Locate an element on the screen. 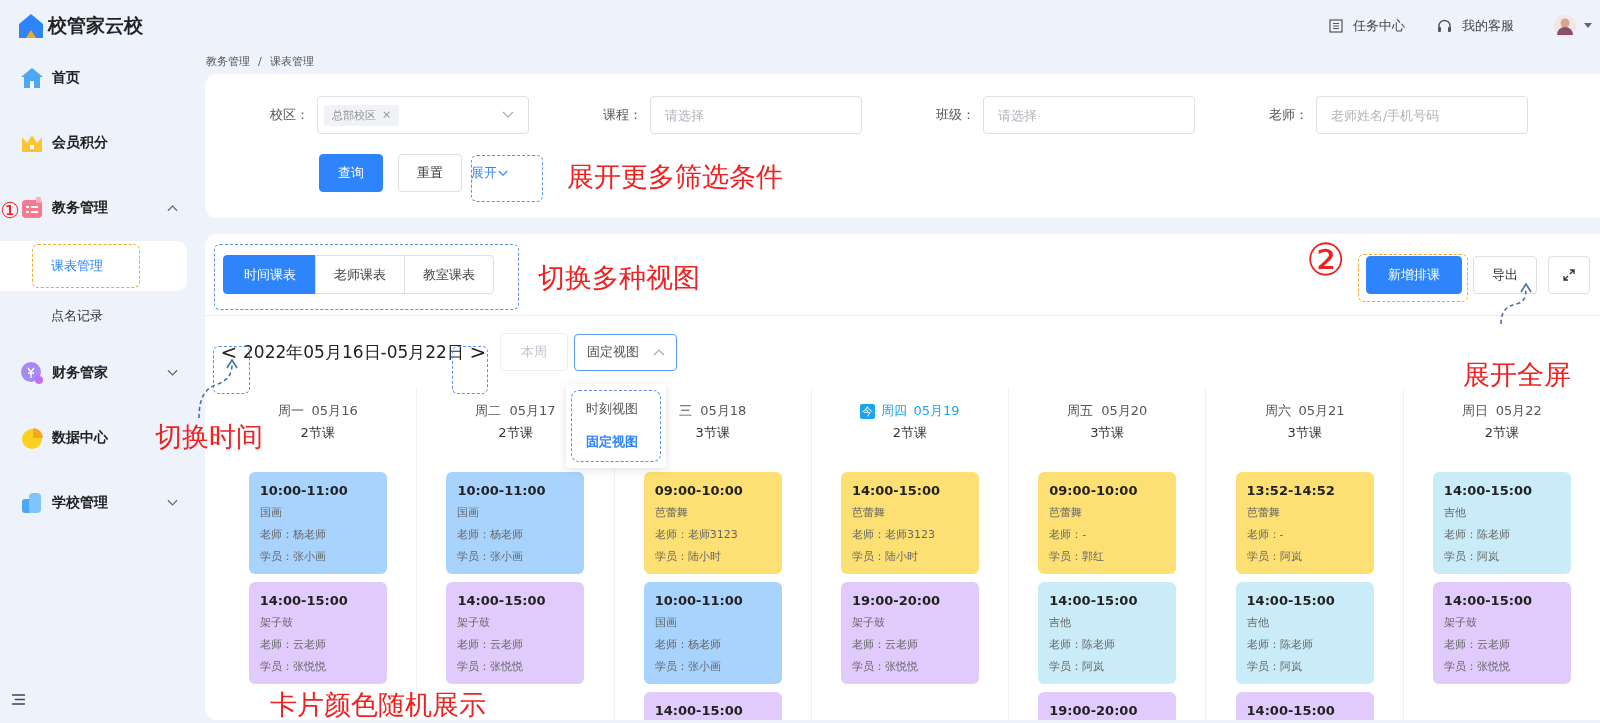 The width and height of the screenshot is (1600, 723). highlight-frame is located at coordinates (507, 178).